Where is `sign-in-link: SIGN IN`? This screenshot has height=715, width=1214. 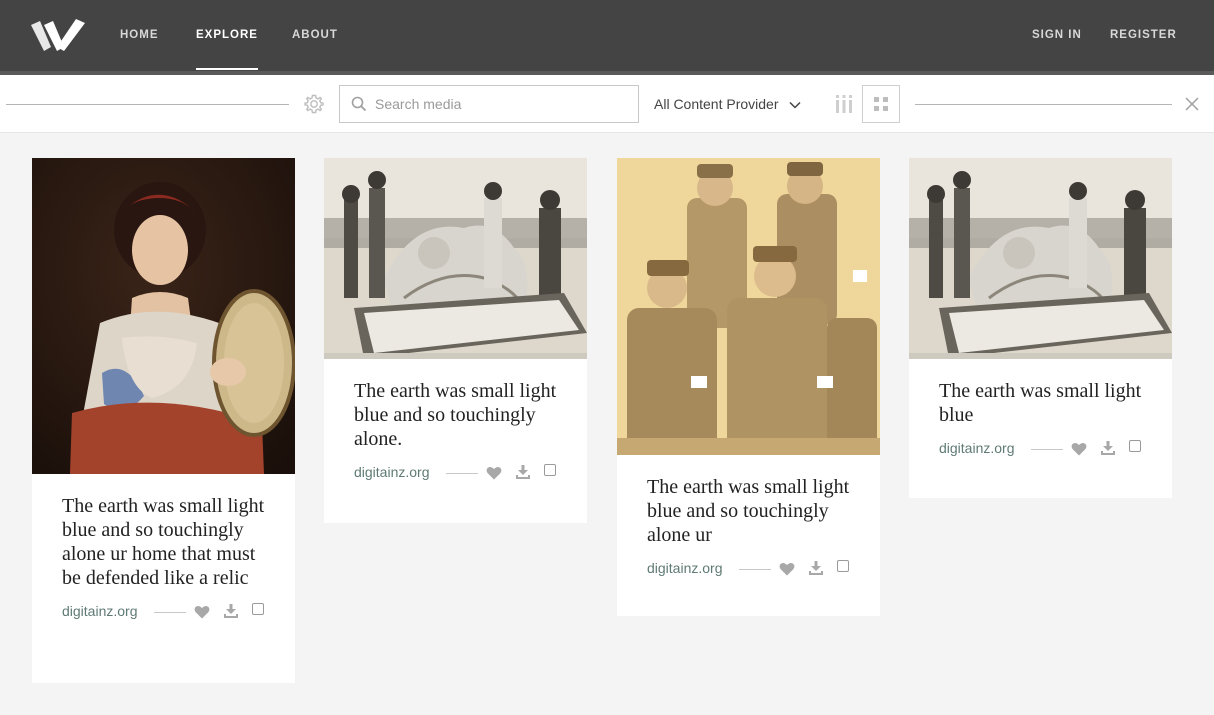 sign-in-link: SIGN IN is located at coordinates (1057, 35).